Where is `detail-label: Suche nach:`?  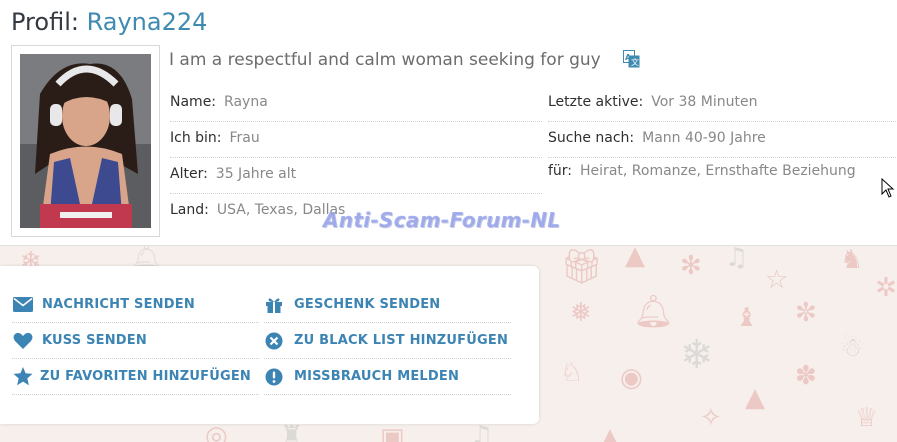
detail-label: Suche nach: is located at coordinates (591, 138).